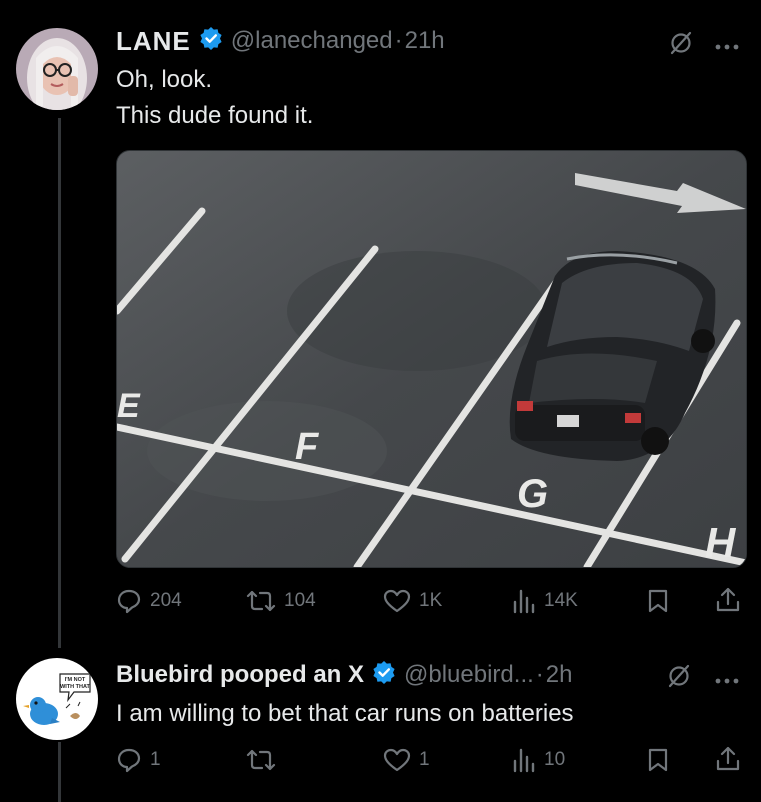 This screenshot has height=802, width=761. I want to click on timestamp: 21h, so click(425, 41).